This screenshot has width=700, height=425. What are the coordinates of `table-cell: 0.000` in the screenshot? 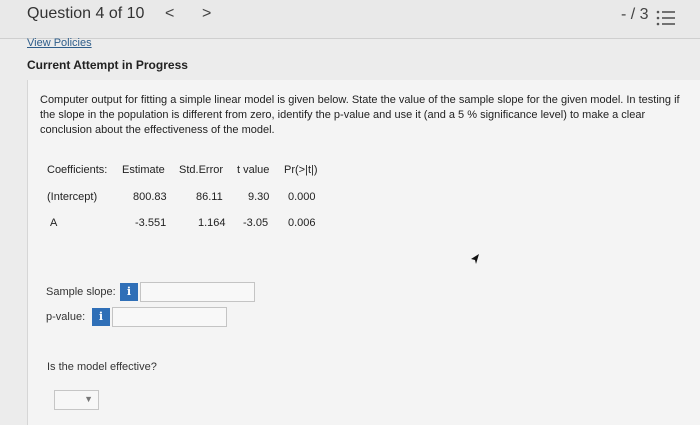 It's located at (302, 197).